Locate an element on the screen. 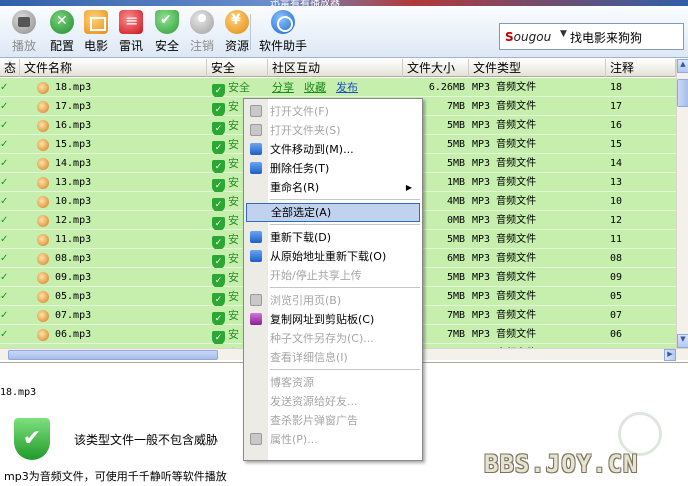  toolbar-button-label: 注销 is located at coordinates (201, 46).